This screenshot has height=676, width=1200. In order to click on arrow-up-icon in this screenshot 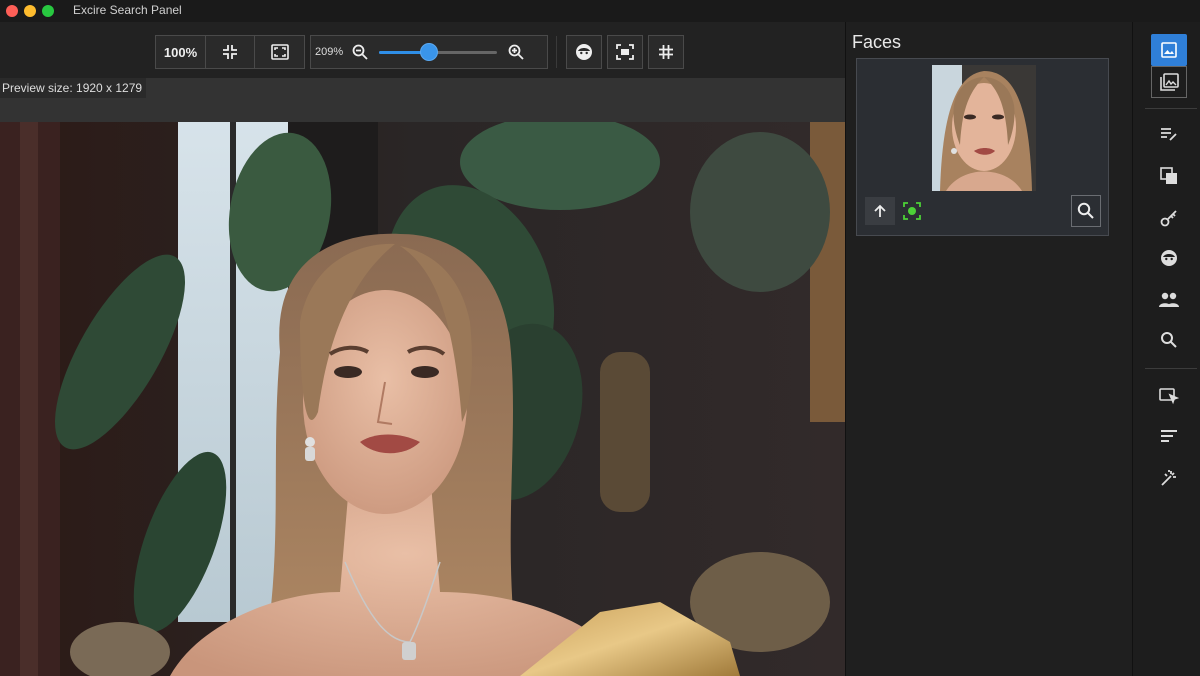, I will do `click(880, 210)`.